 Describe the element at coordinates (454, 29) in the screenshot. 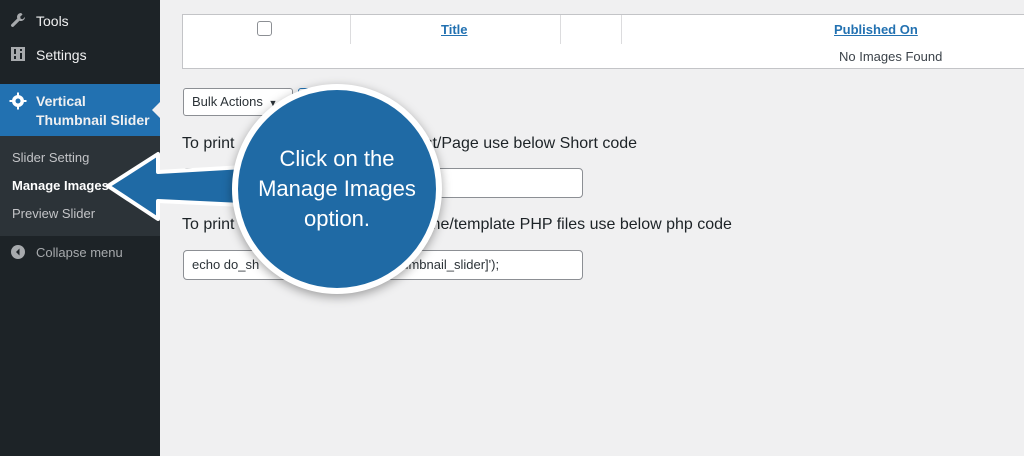

I see `column-title-link: Title` at that location.